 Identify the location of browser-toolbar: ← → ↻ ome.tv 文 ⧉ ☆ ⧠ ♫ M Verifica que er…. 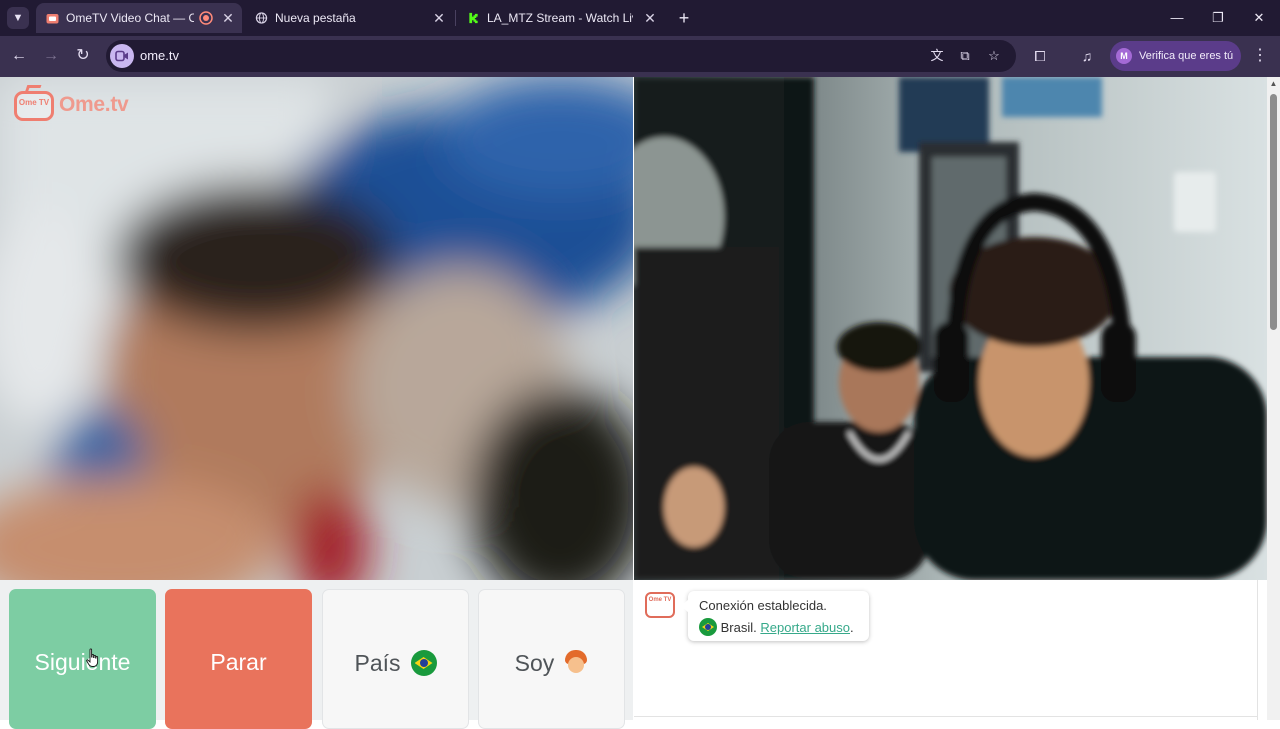
(640, 56).